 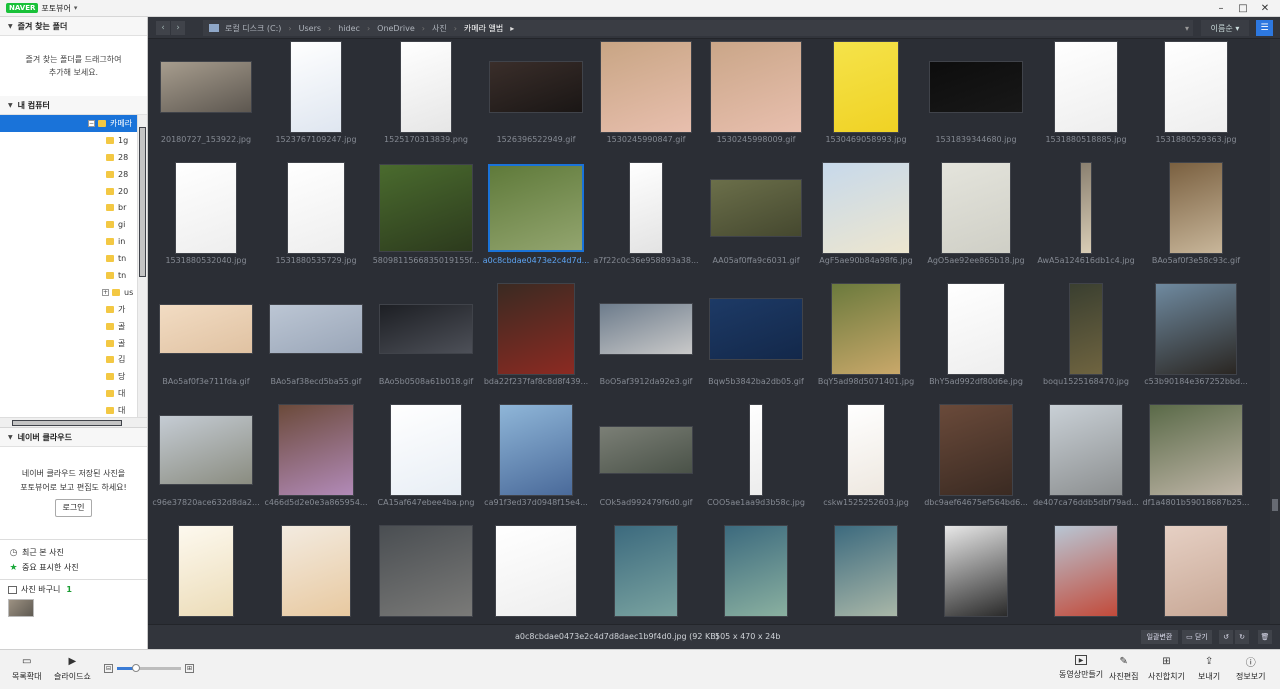 What do you see at coordinates (1275, 331) in the screenshot?
I see `grid-vertical-scrollbar` at bounding box center [1275, 331].